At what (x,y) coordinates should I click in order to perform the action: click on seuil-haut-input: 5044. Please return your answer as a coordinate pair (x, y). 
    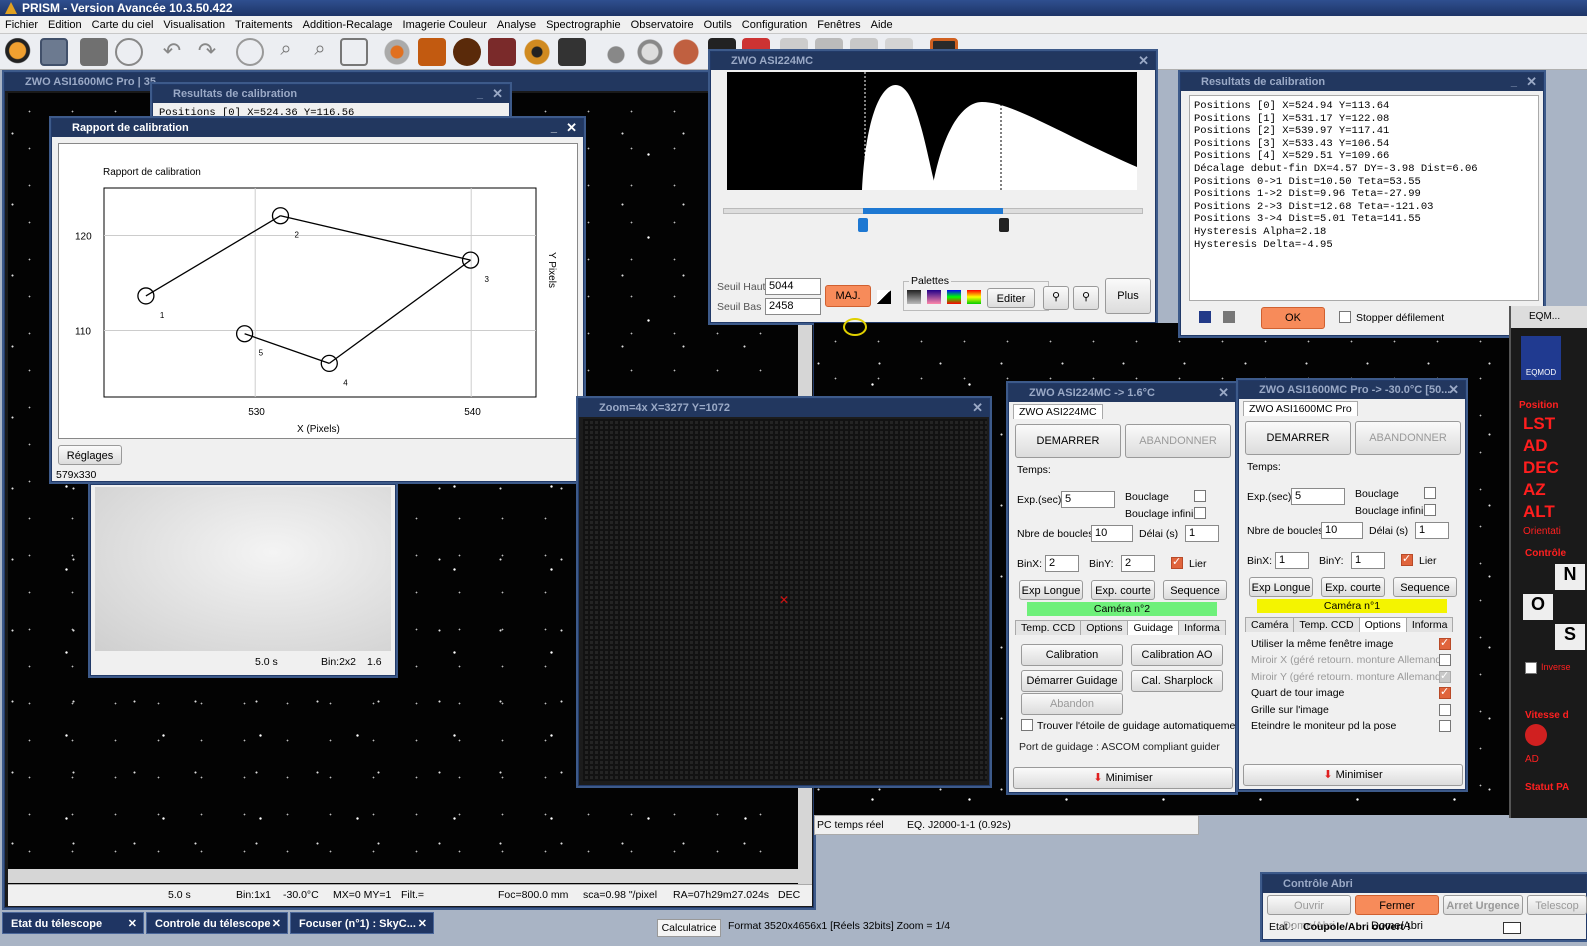
    Looking at the image, I should click on (793, 286).